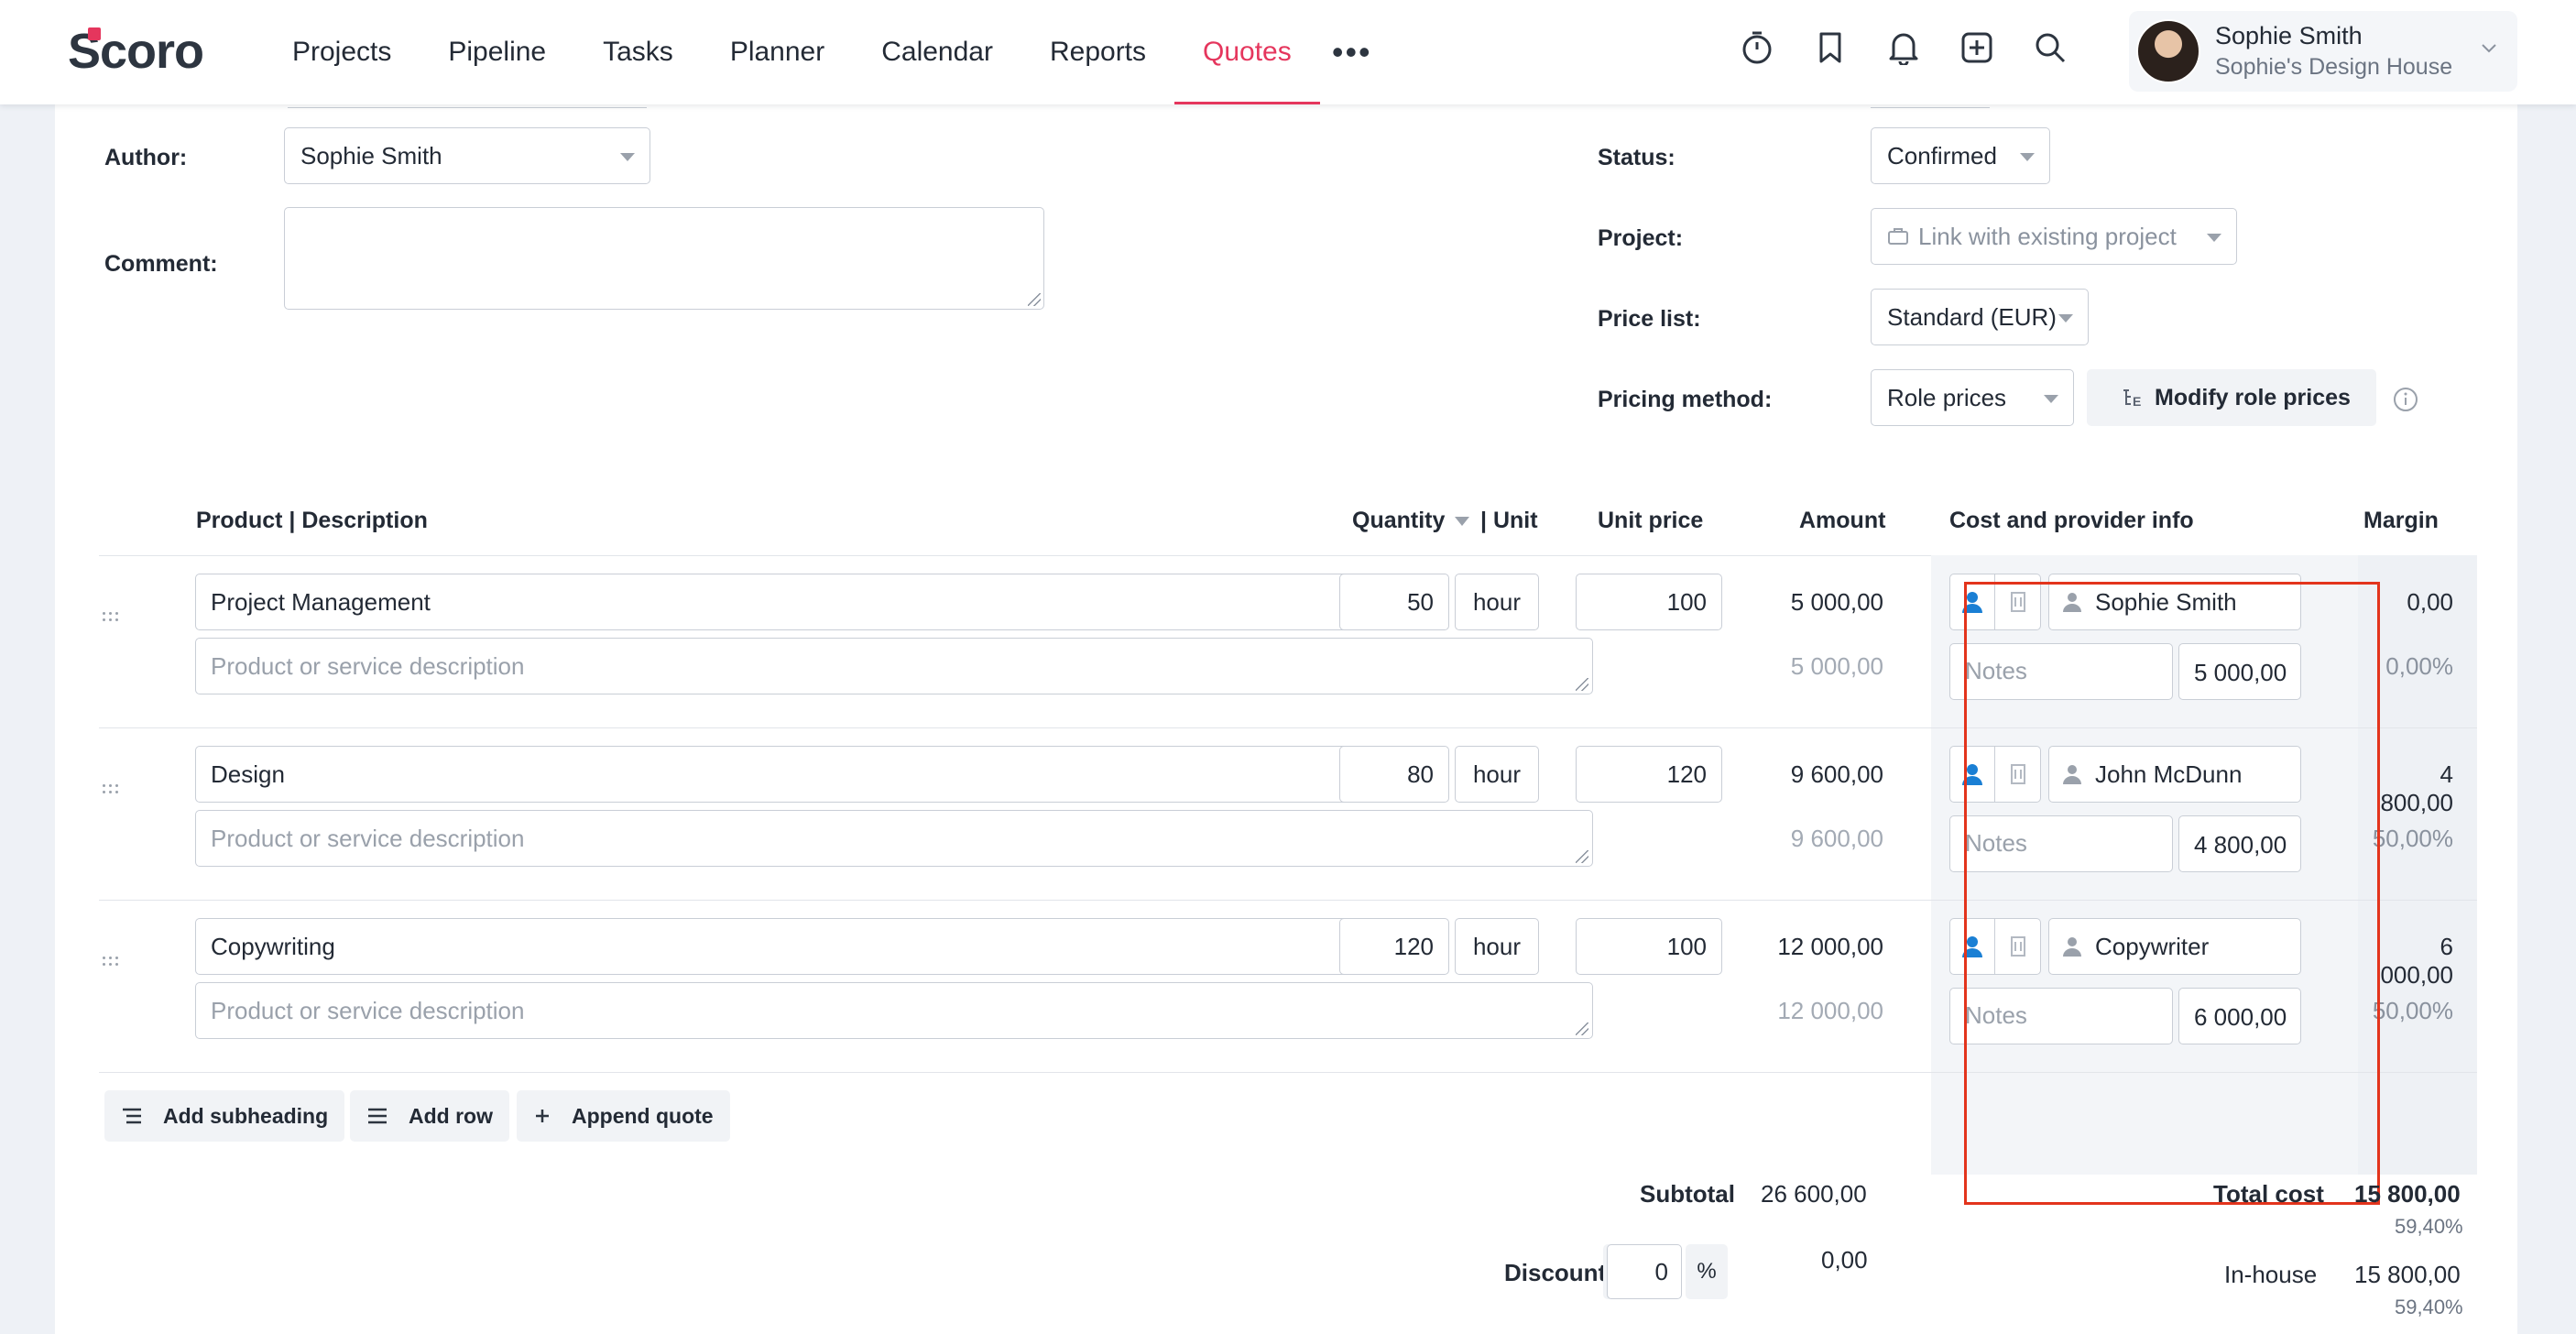  Describe the element at coordinates (1651, 520) in the screenshot. I see `col-unit-price: Unit price` at that location.